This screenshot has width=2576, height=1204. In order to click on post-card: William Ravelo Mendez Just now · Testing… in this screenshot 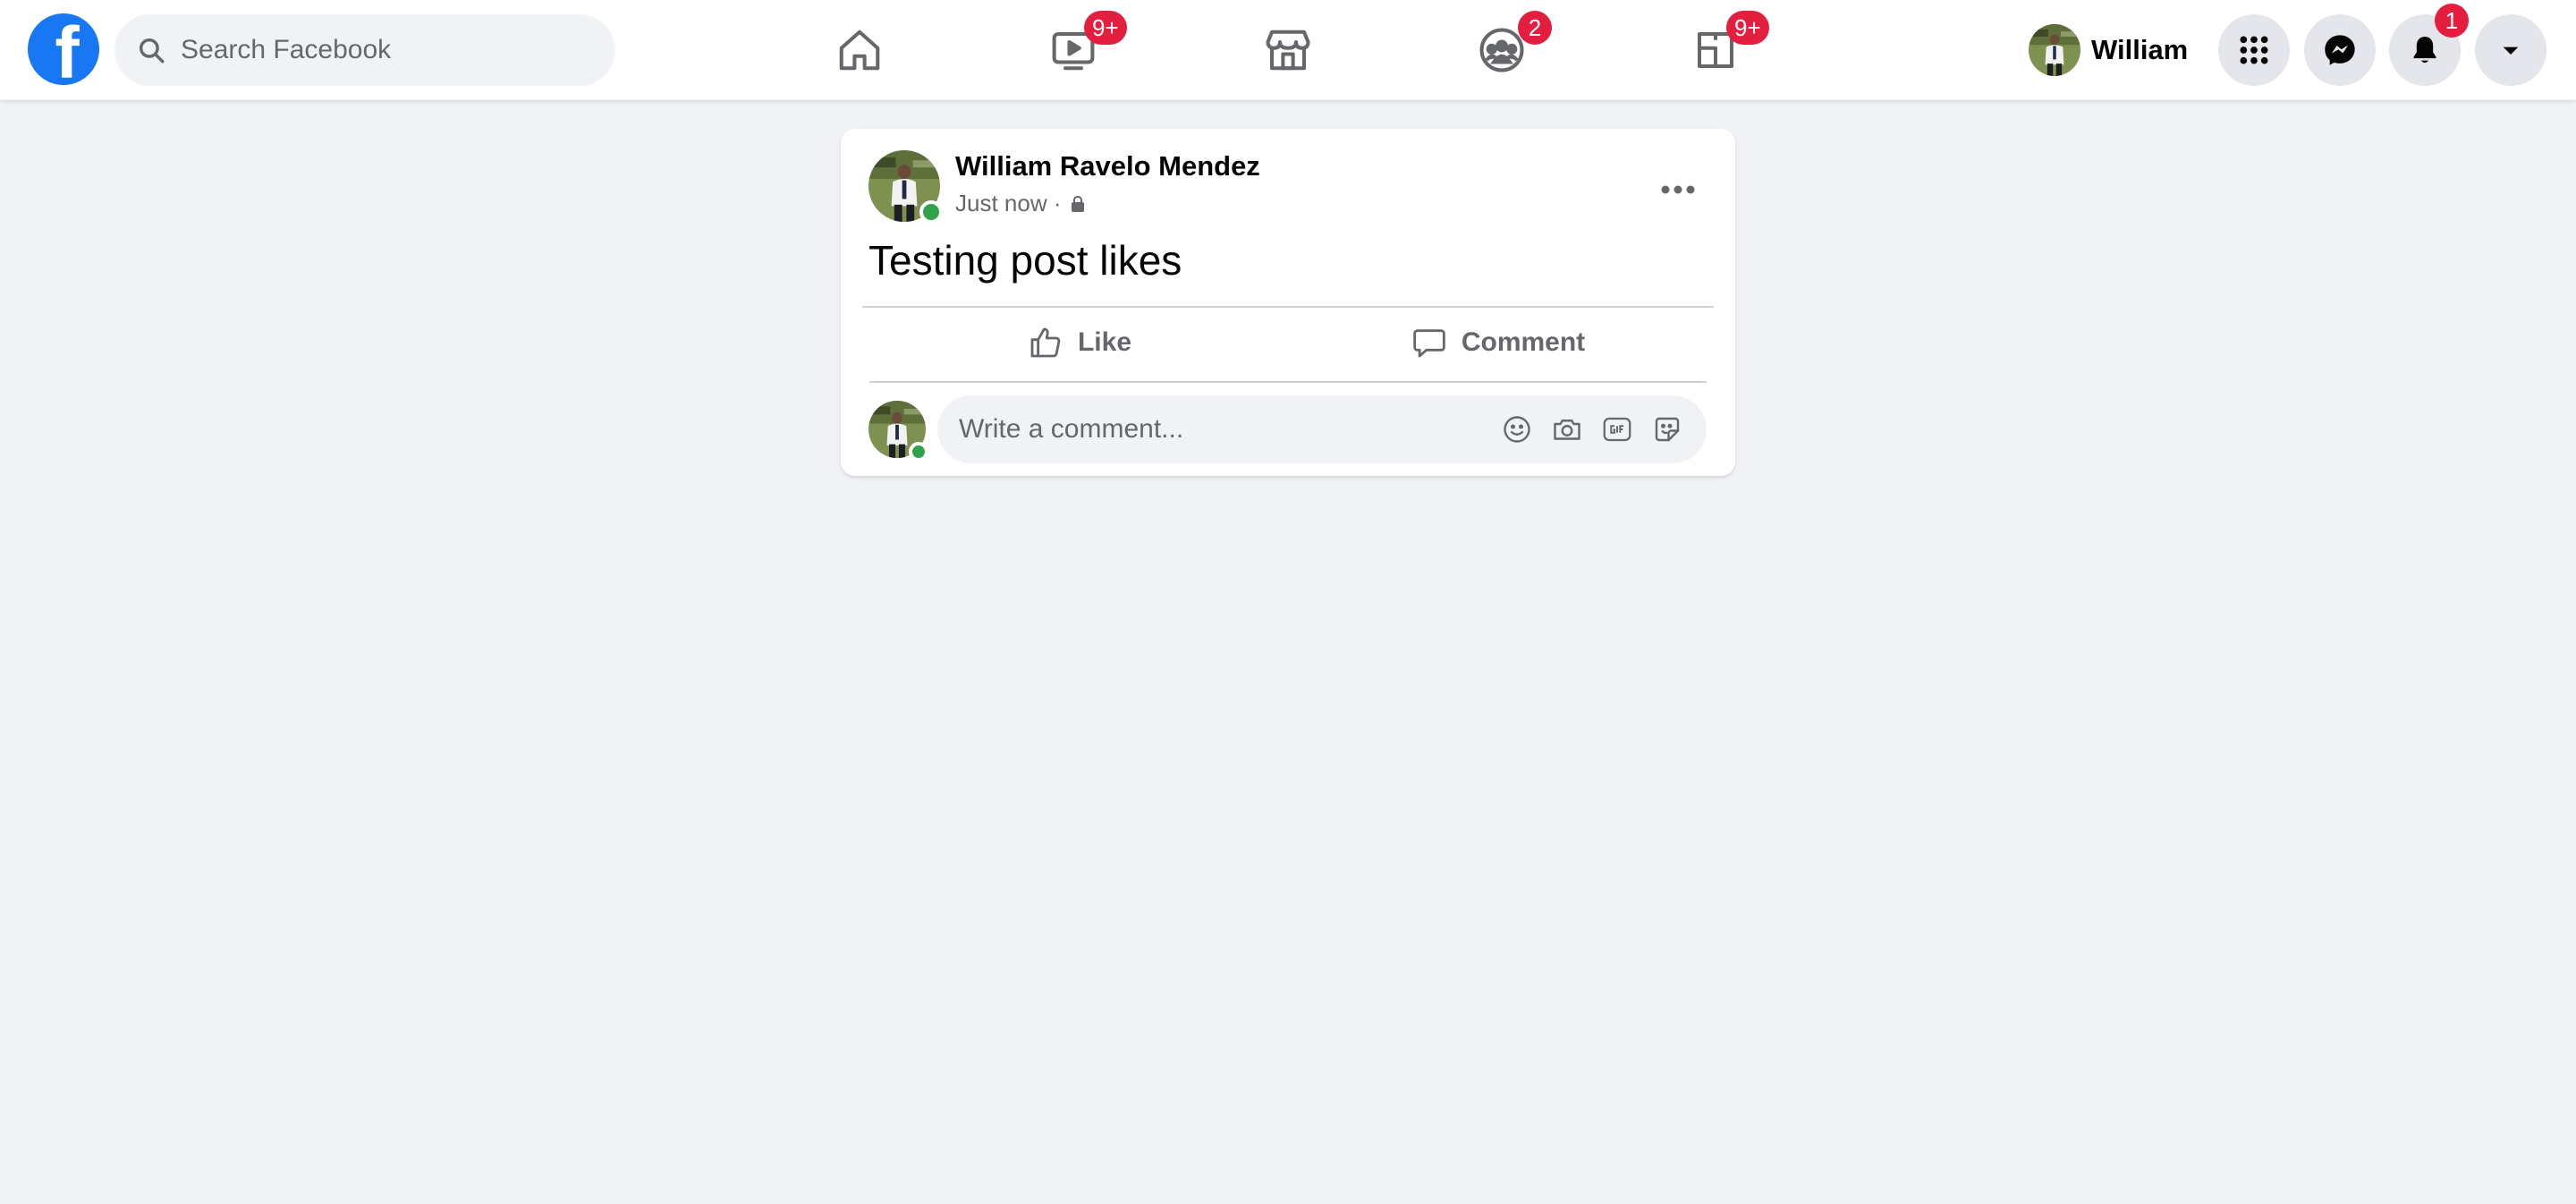, I will do `click(1288, 303)`.